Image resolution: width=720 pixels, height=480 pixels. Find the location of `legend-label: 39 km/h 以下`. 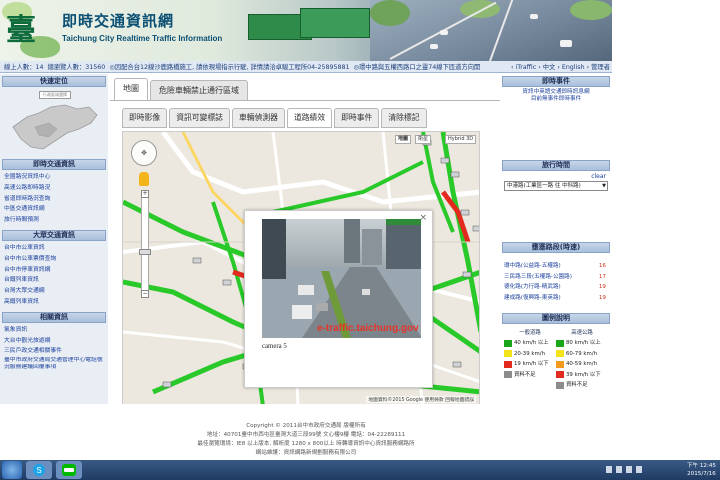

legend-label: 39 km/h 以下 is located at coordinates (583, 374).